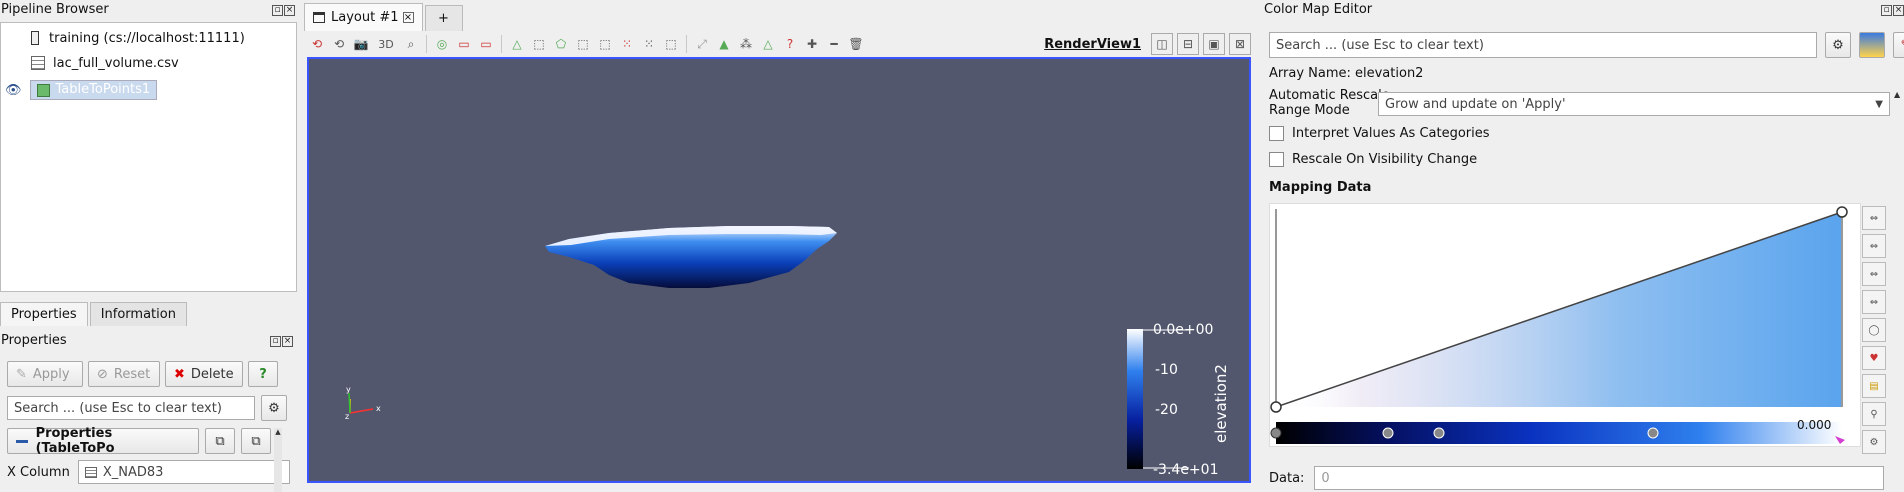 This screenshot has width=1904, height=492. What do you see at coordinates (671, 44) in the screenshot?
I see `hover-cells-icon: ⬚` at bounding box center [671, 44].